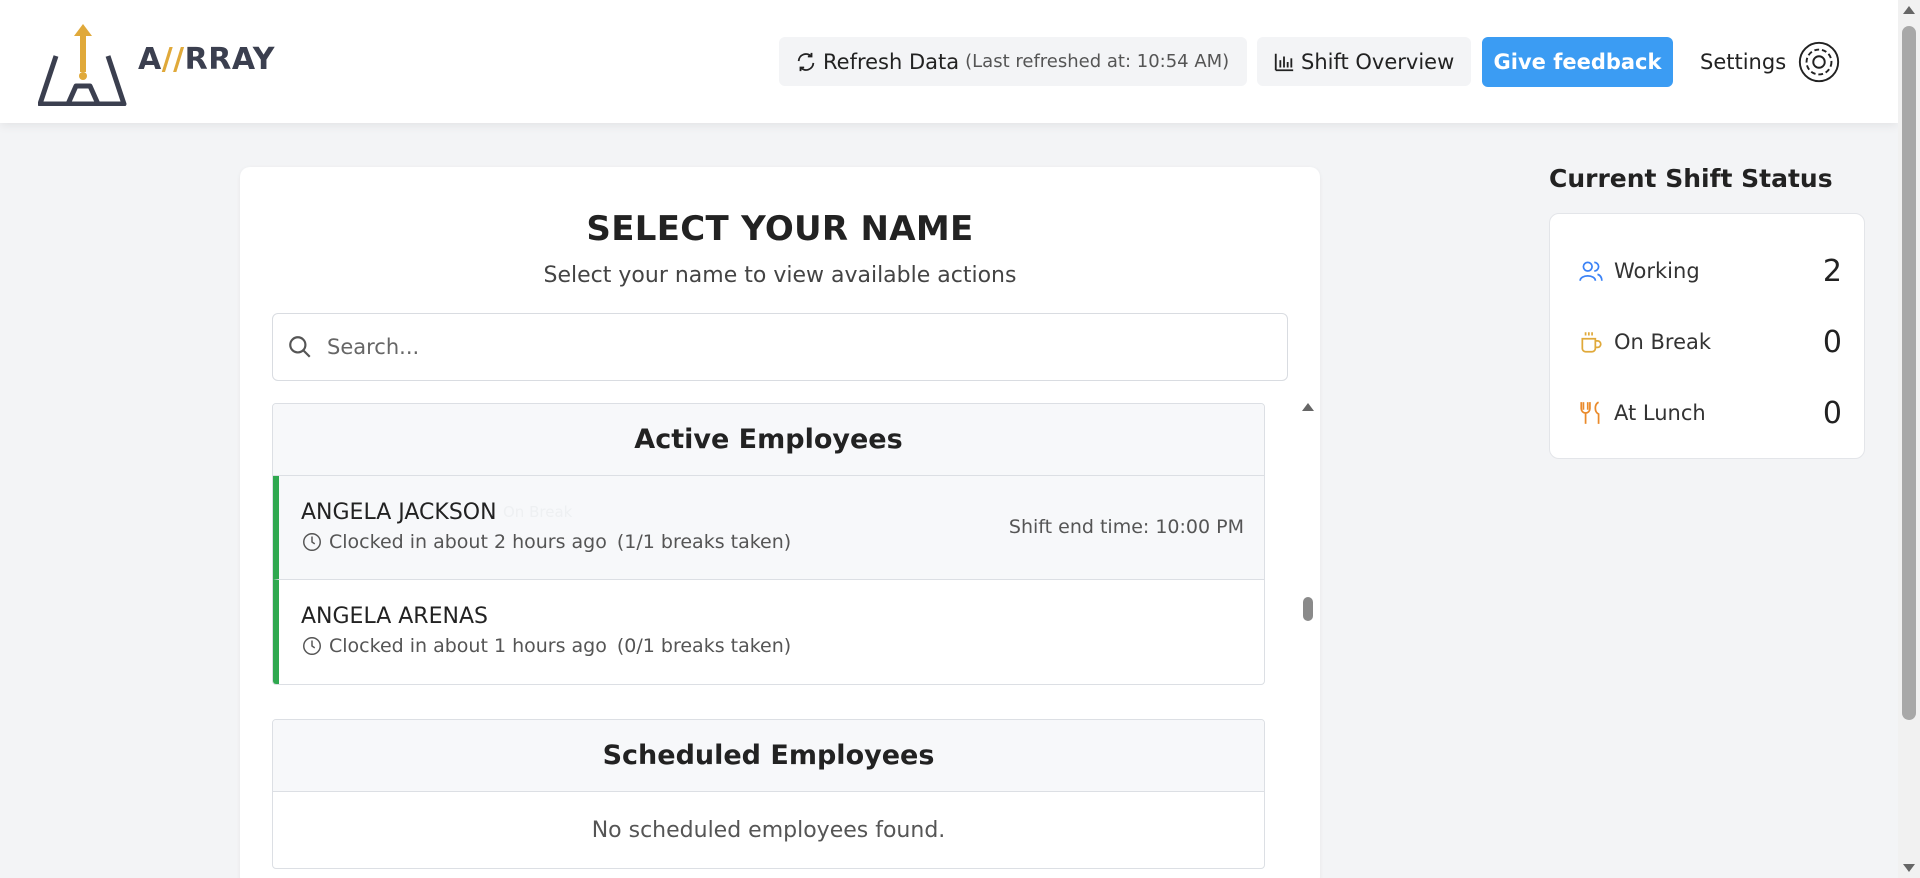 This screenshot has height=878, width=1920. Describe the element at coordinates (300, 347) in the screenshot. I see `search-icon` at that location.